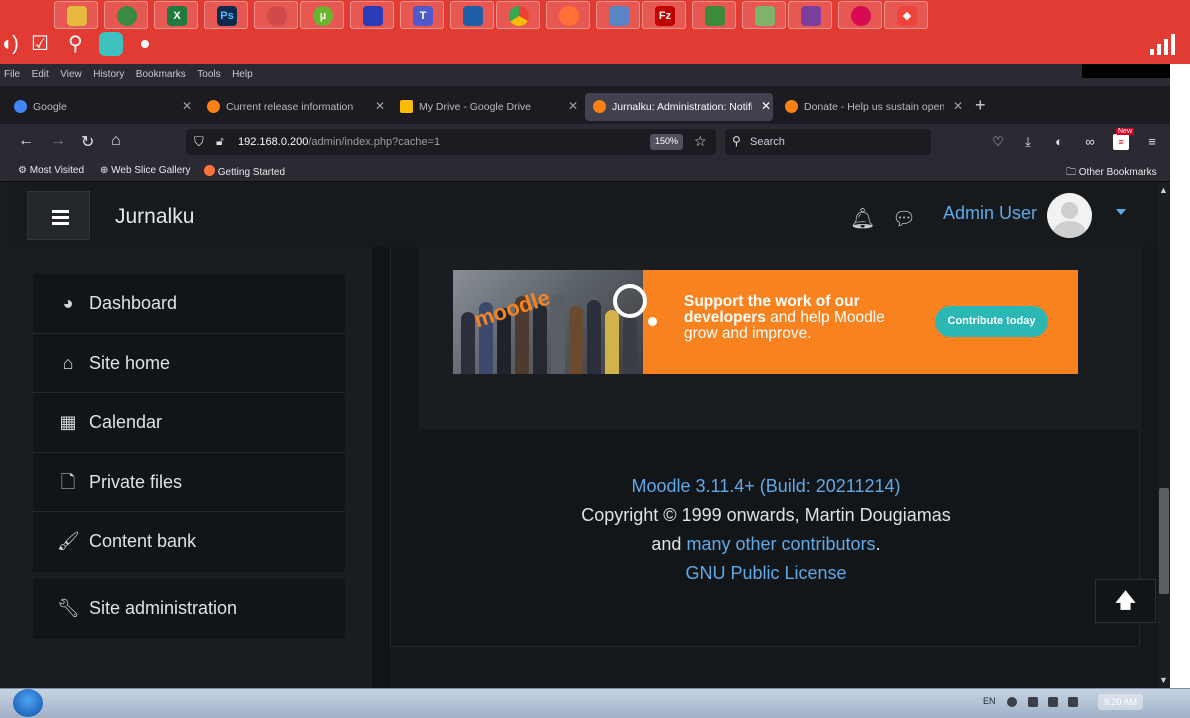 Image resolution: width=1190 pixels, height=718 pixels. Describe the element at coordinates (991, 321) in the screenshot. I see `contribute-button: Contribute today` at that location.